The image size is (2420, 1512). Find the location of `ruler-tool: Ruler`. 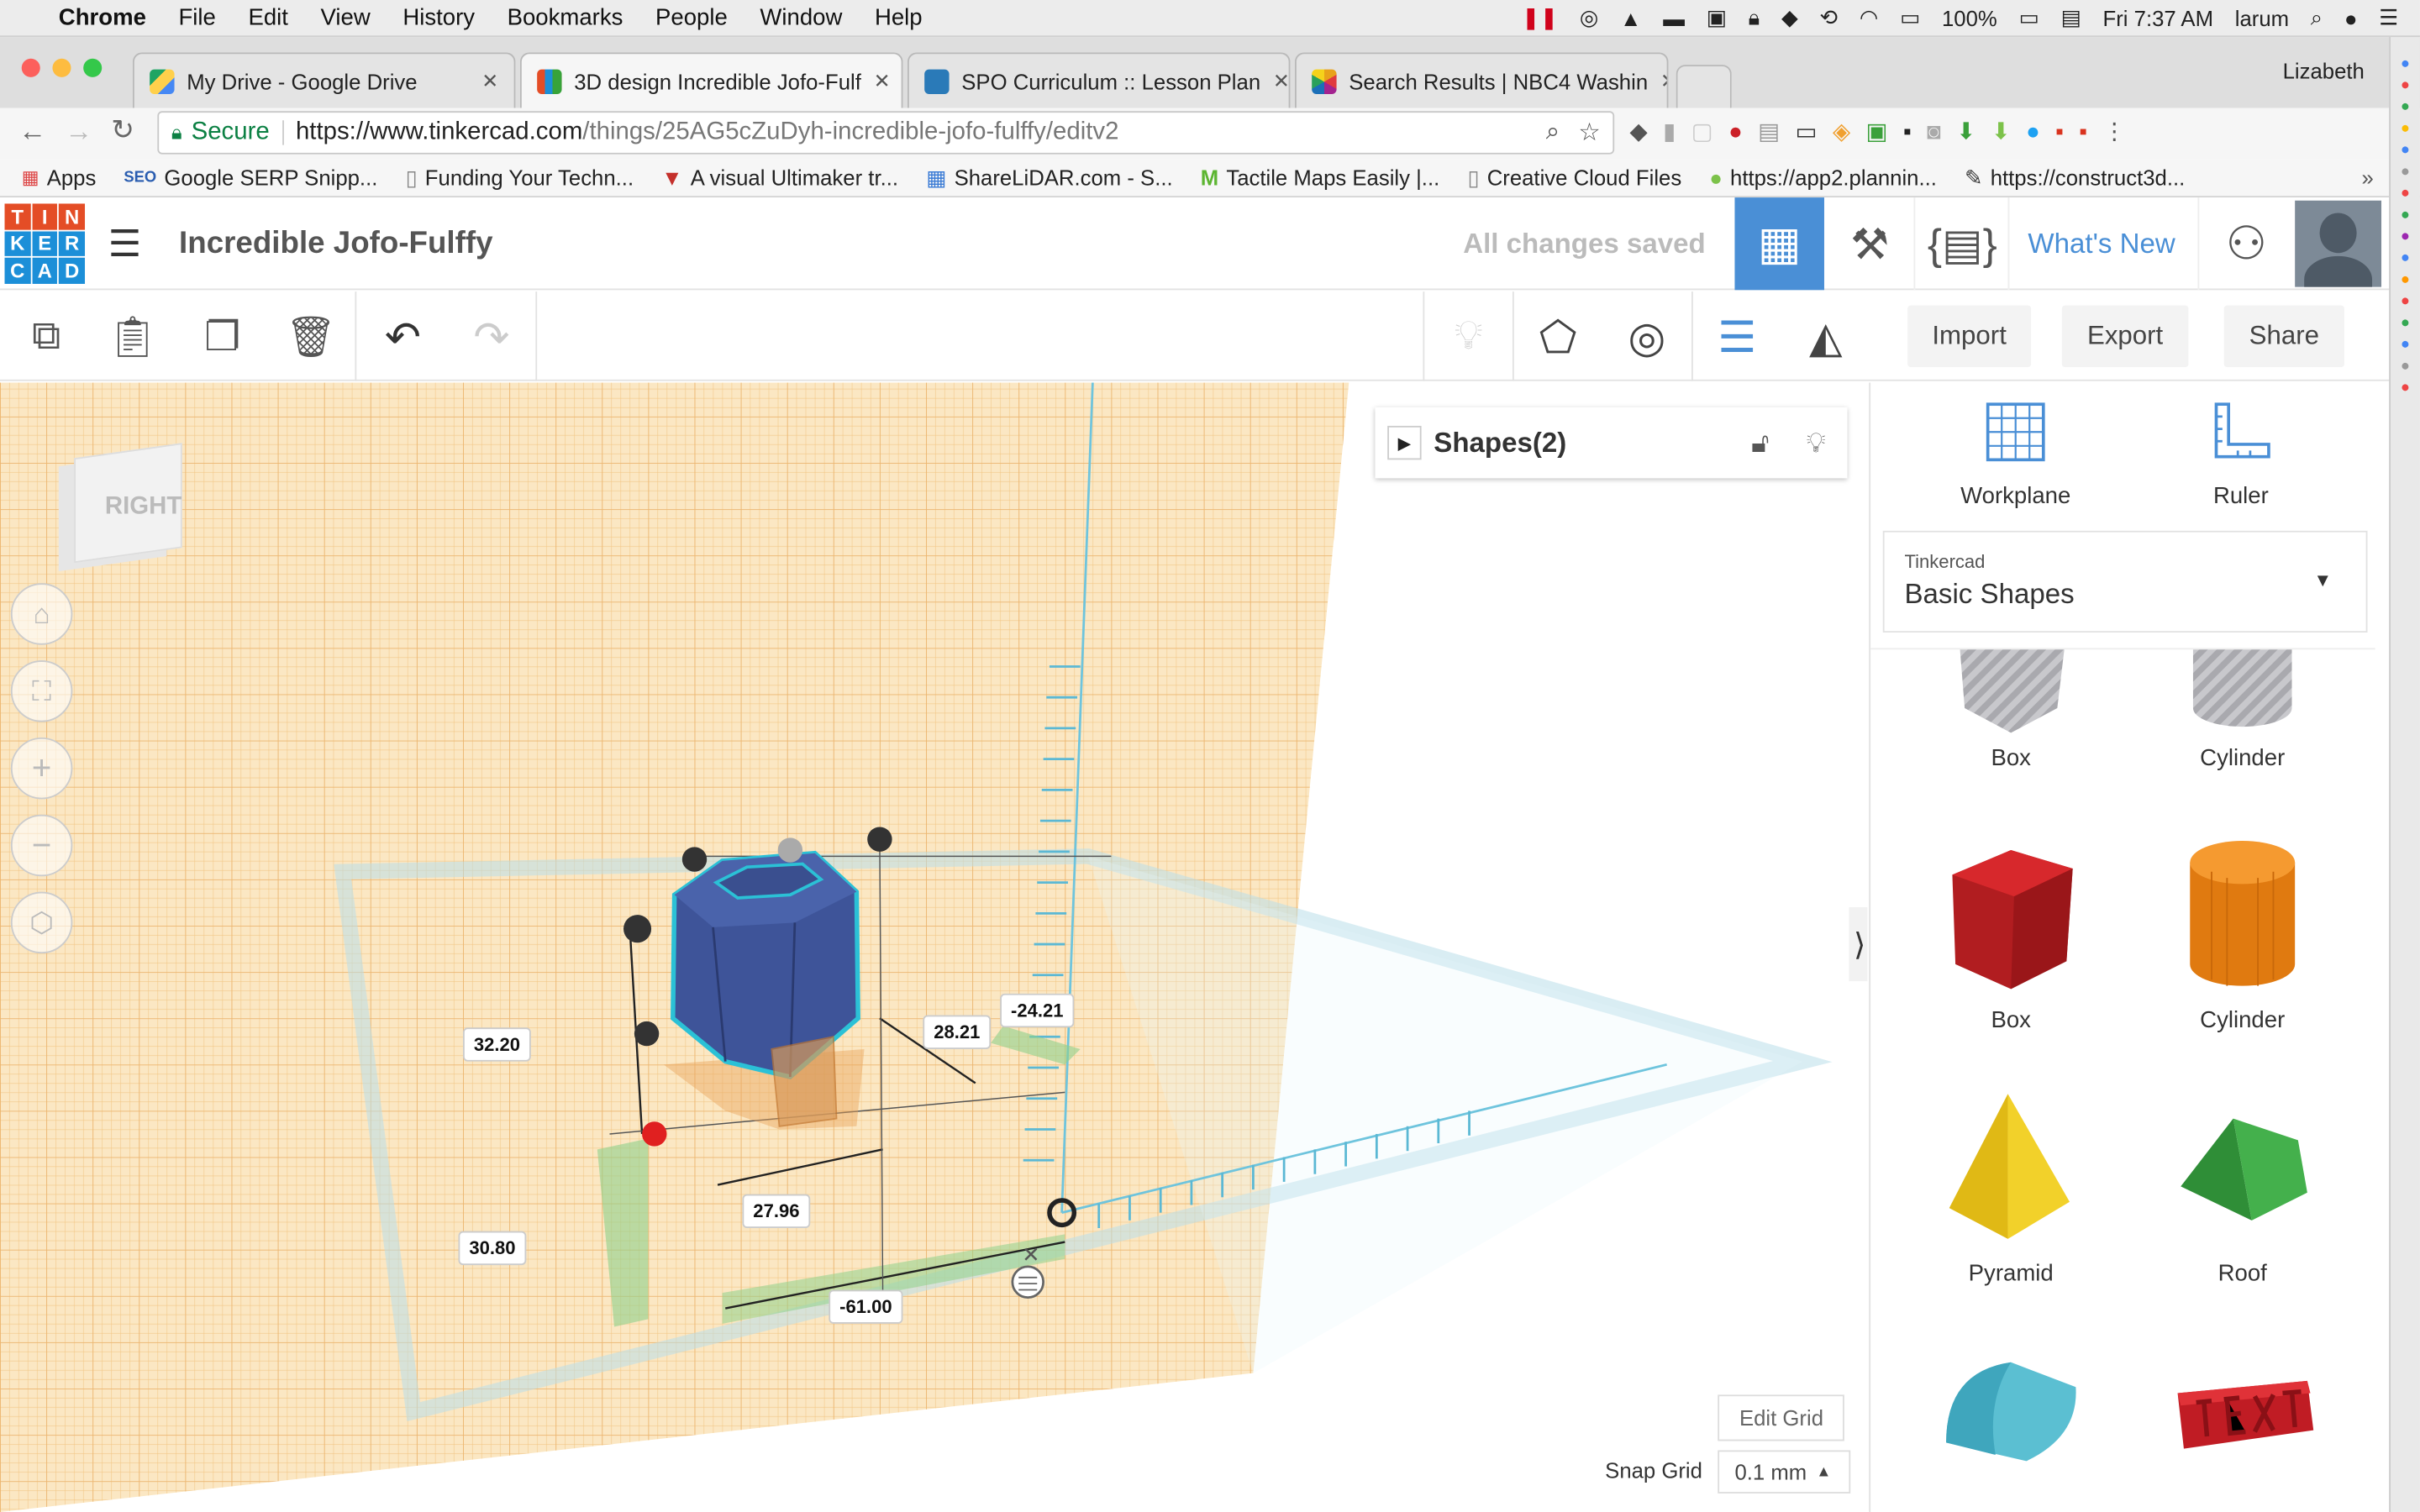

ruler-tool: Ruler is located at coordinates (2241, 453).